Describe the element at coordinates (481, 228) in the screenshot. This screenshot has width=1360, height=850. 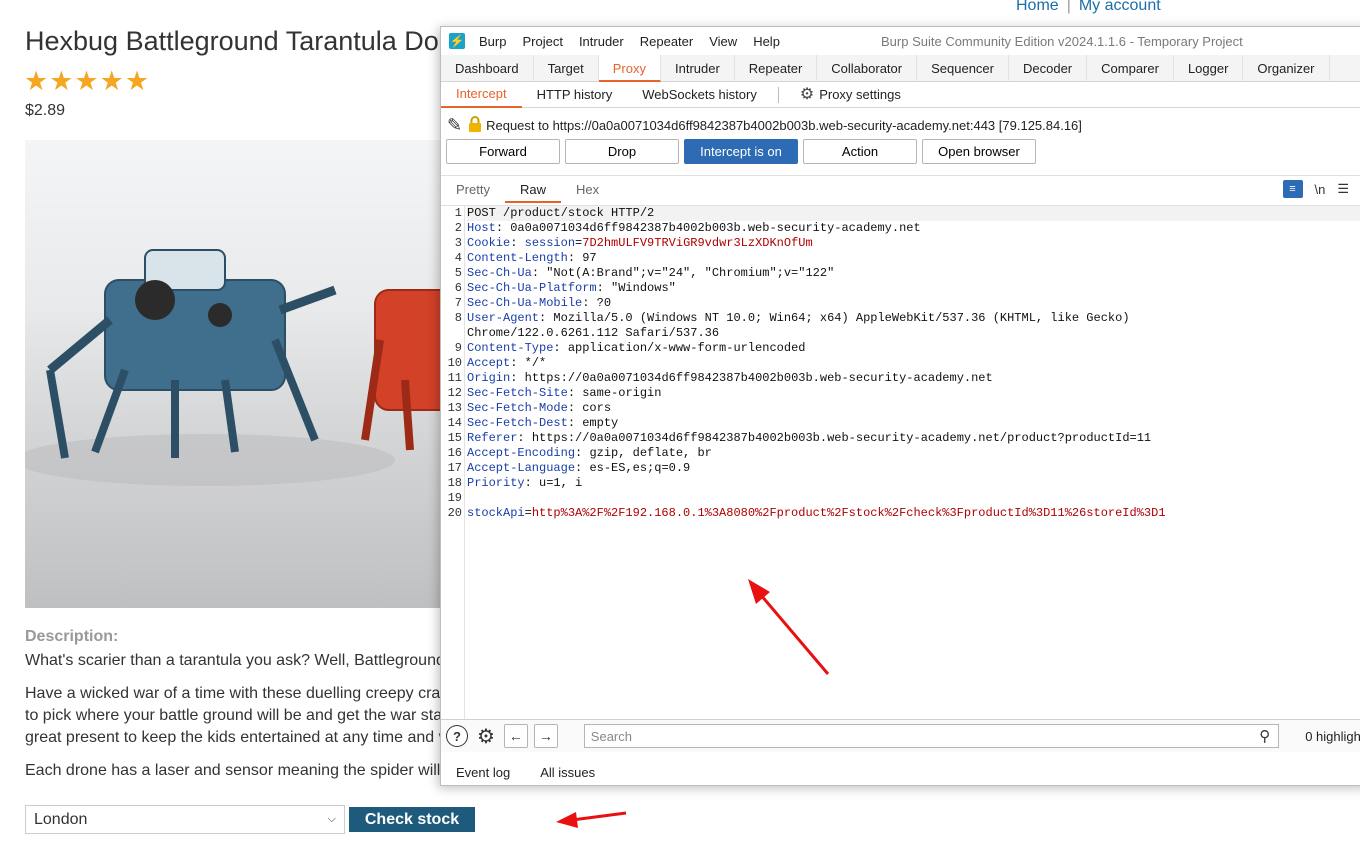
I see `header-name: Host` at that location.